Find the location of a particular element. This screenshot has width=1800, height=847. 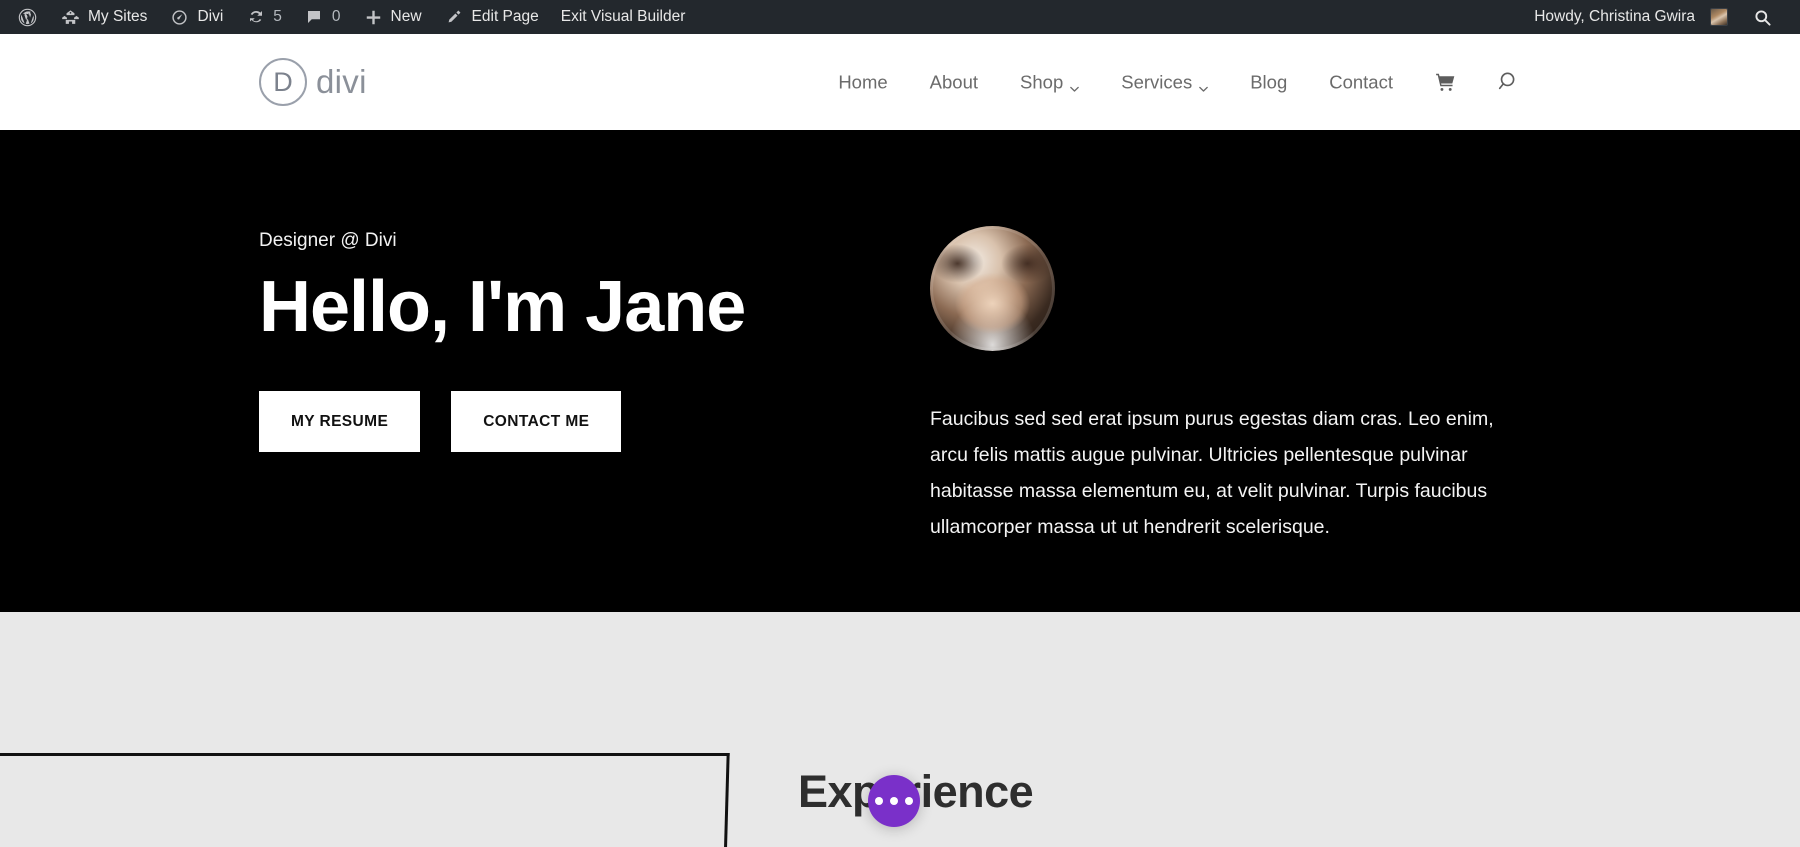

nav-item-services-label: Services is located at coordinates (1157, 81).